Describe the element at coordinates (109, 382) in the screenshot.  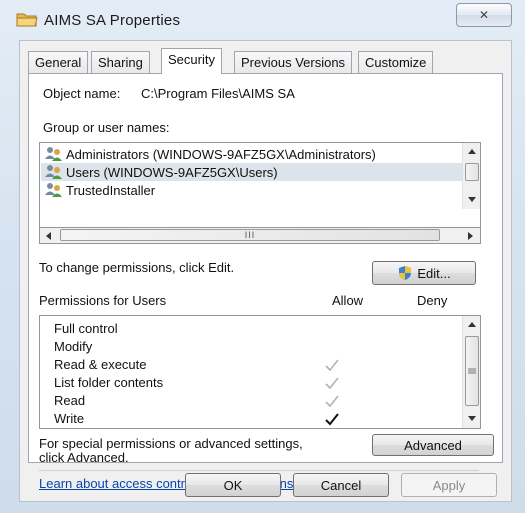
I see `permission-name: List folder contents` at that location.